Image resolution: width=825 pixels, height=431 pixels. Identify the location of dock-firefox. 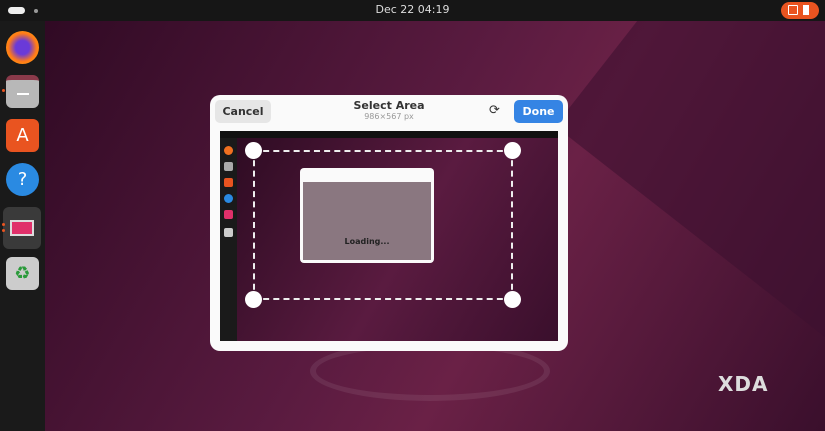
(22, 47).